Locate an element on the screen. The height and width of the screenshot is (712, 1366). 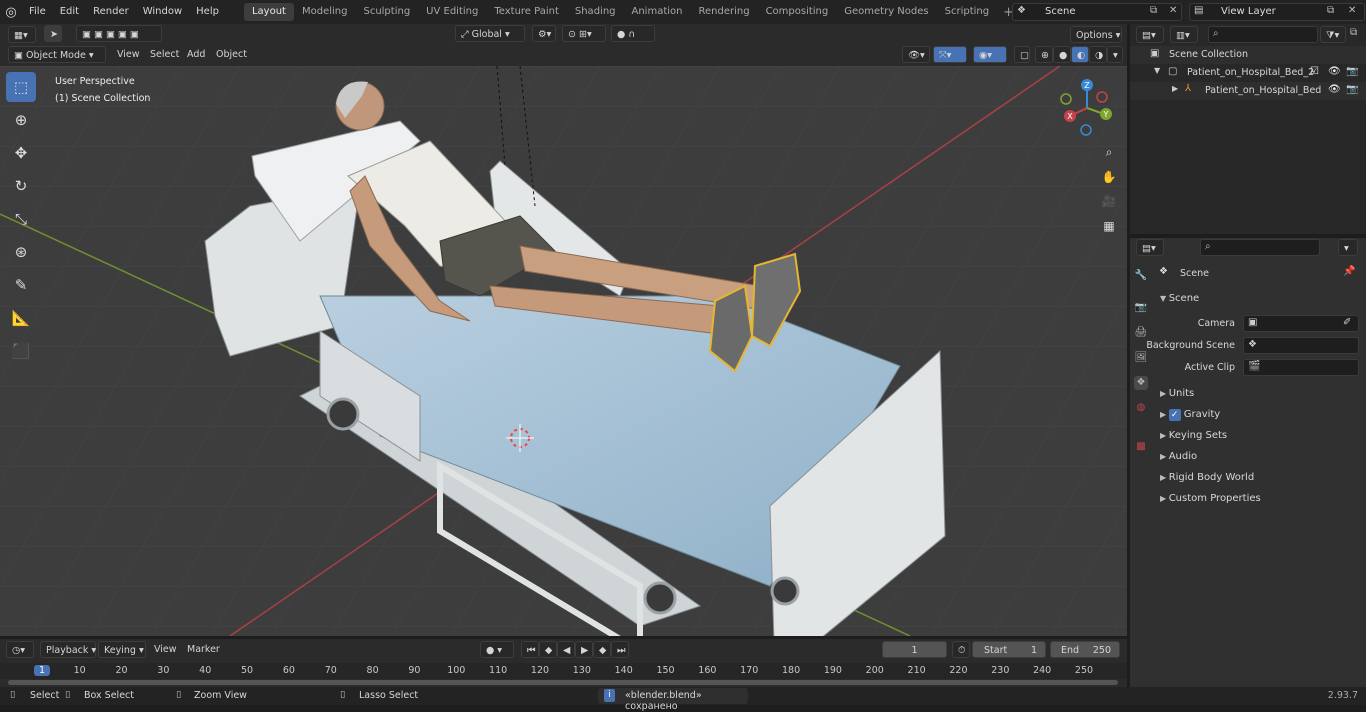
tab-uv-editing: UV Editing is located at coordinates (452, 12).